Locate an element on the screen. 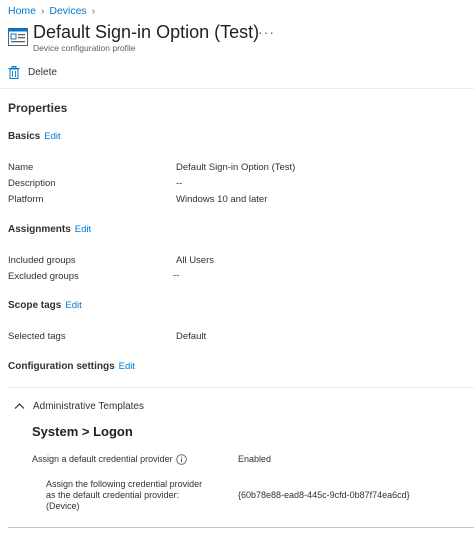 Image resolution: width=474 pixels, height=537 pixels. scope-tags-section-header: Scope tags Edit is located at coordinates (45, 307).